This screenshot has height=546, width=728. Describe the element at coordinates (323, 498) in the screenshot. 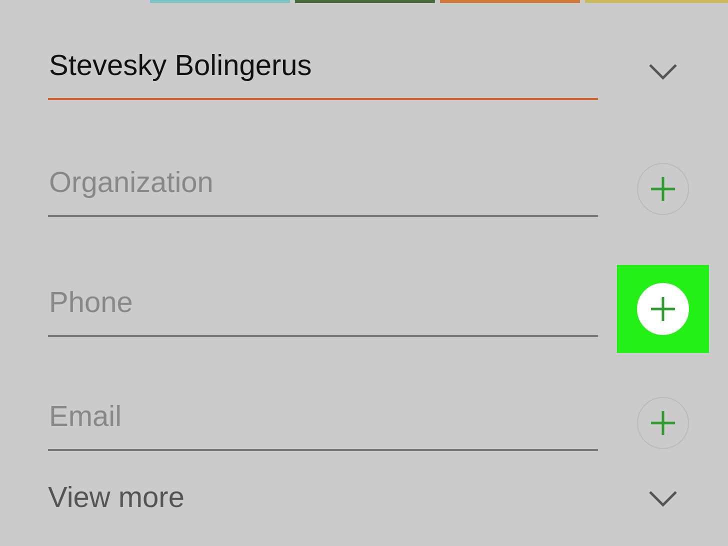

I see `view-more-link: View more` at that location.